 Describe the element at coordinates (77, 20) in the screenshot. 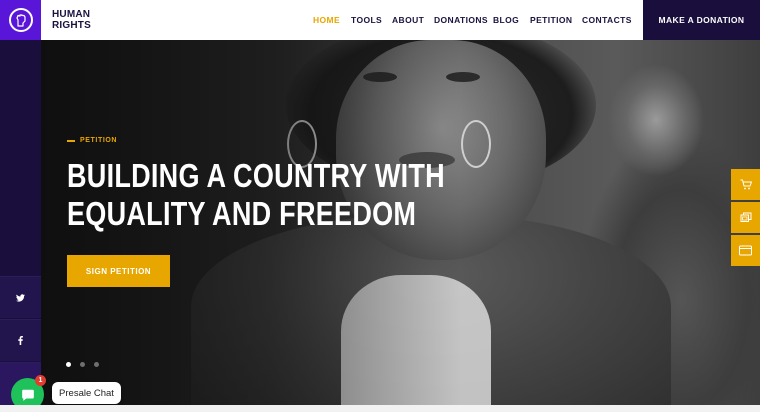

I see `brand-name: HUMAN RIGHTS` at that location.